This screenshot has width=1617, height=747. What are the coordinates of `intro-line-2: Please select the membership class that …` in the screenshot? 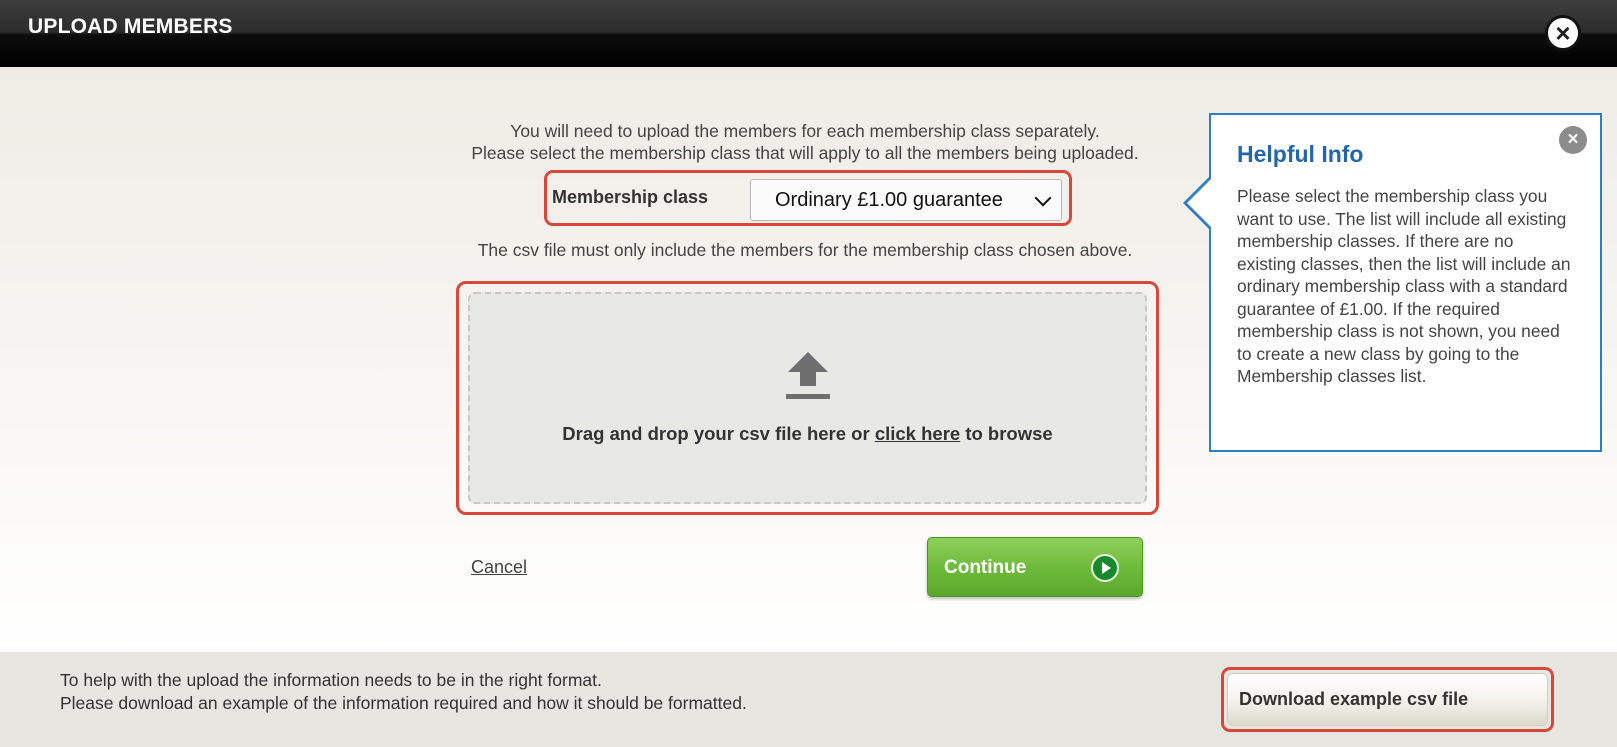 It's located at (805, 153).